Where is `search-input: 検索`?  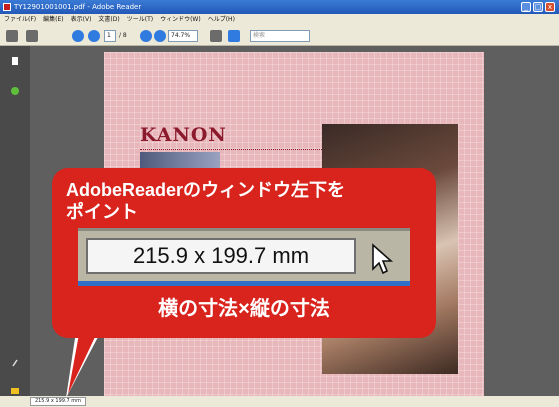
search-input: 検索 is located at coordinates (280, 36).